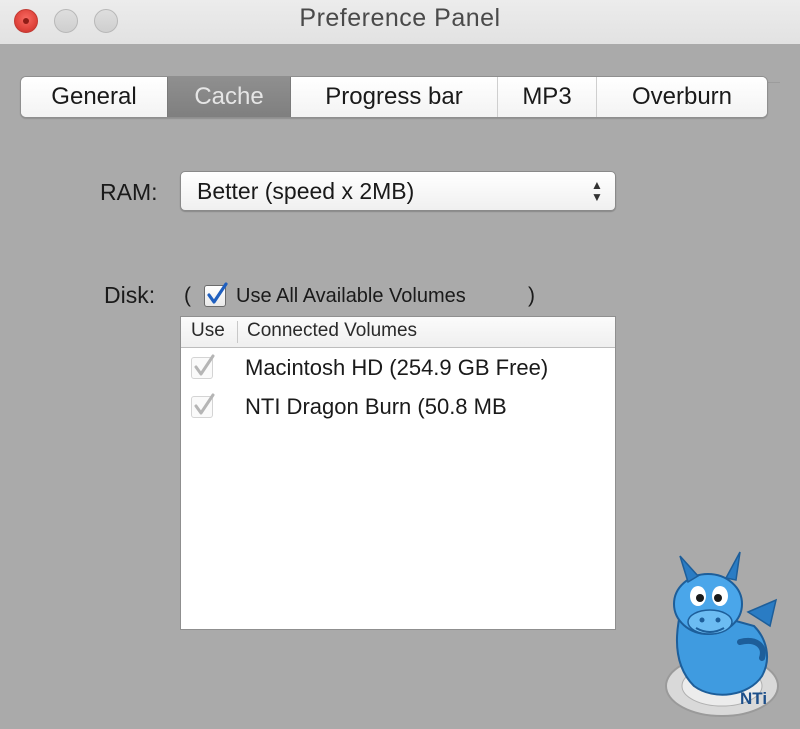  What do you see at coordinates (237, 332) in the screenshot?
I see `column-divider` at bounding box center [237, 332].